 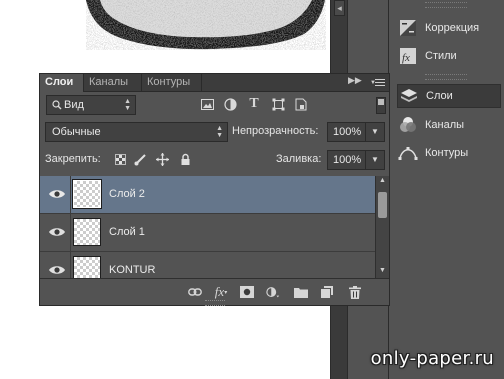 What do you see at coordinates (207, 104) in the screenshot?
I see `image-filter-icon` at bounding box center [207, 104].